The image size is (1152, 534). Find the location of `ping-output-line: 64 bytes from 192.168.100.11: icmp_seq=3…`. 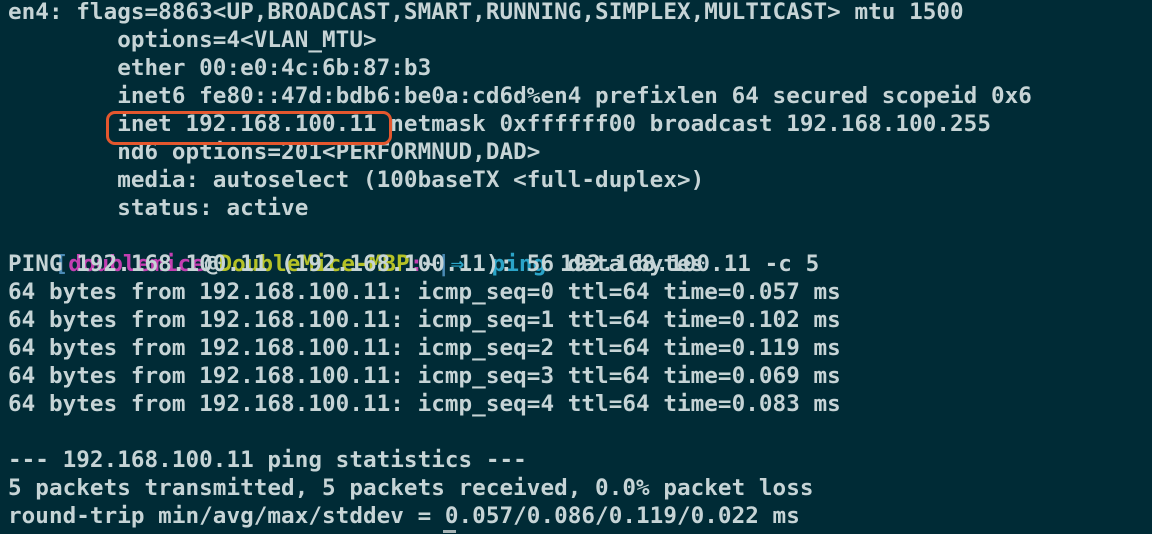

ping-output-line: 64 bytes from 192.168.100.11: icmp_seq=3… is located at coordinates (424, 376).